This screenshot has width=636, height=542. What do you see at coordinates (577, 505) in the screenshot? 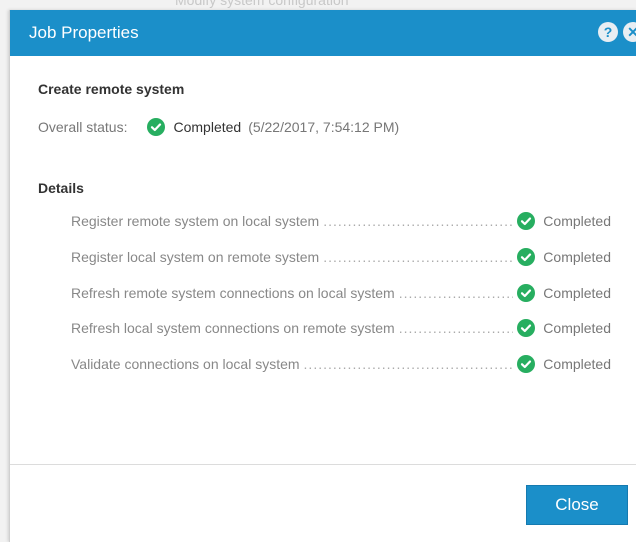
I see `close-button: Close` at bounding box center [577, 505].